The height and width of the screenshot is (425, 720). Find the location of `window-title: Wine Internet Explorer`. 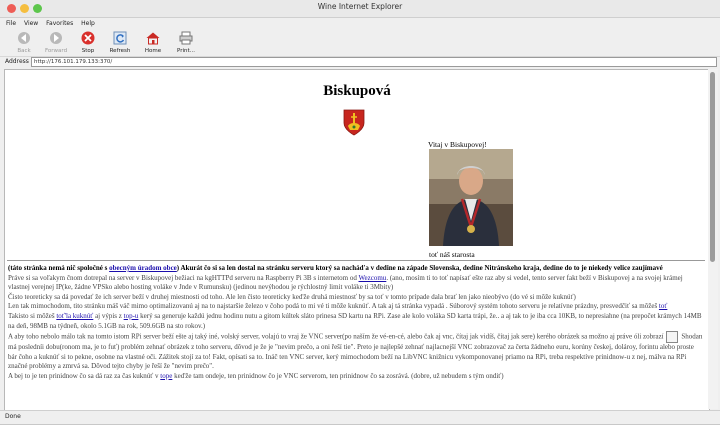

window-title: Wine Internet Explorer is located at coordinates (360, 6).